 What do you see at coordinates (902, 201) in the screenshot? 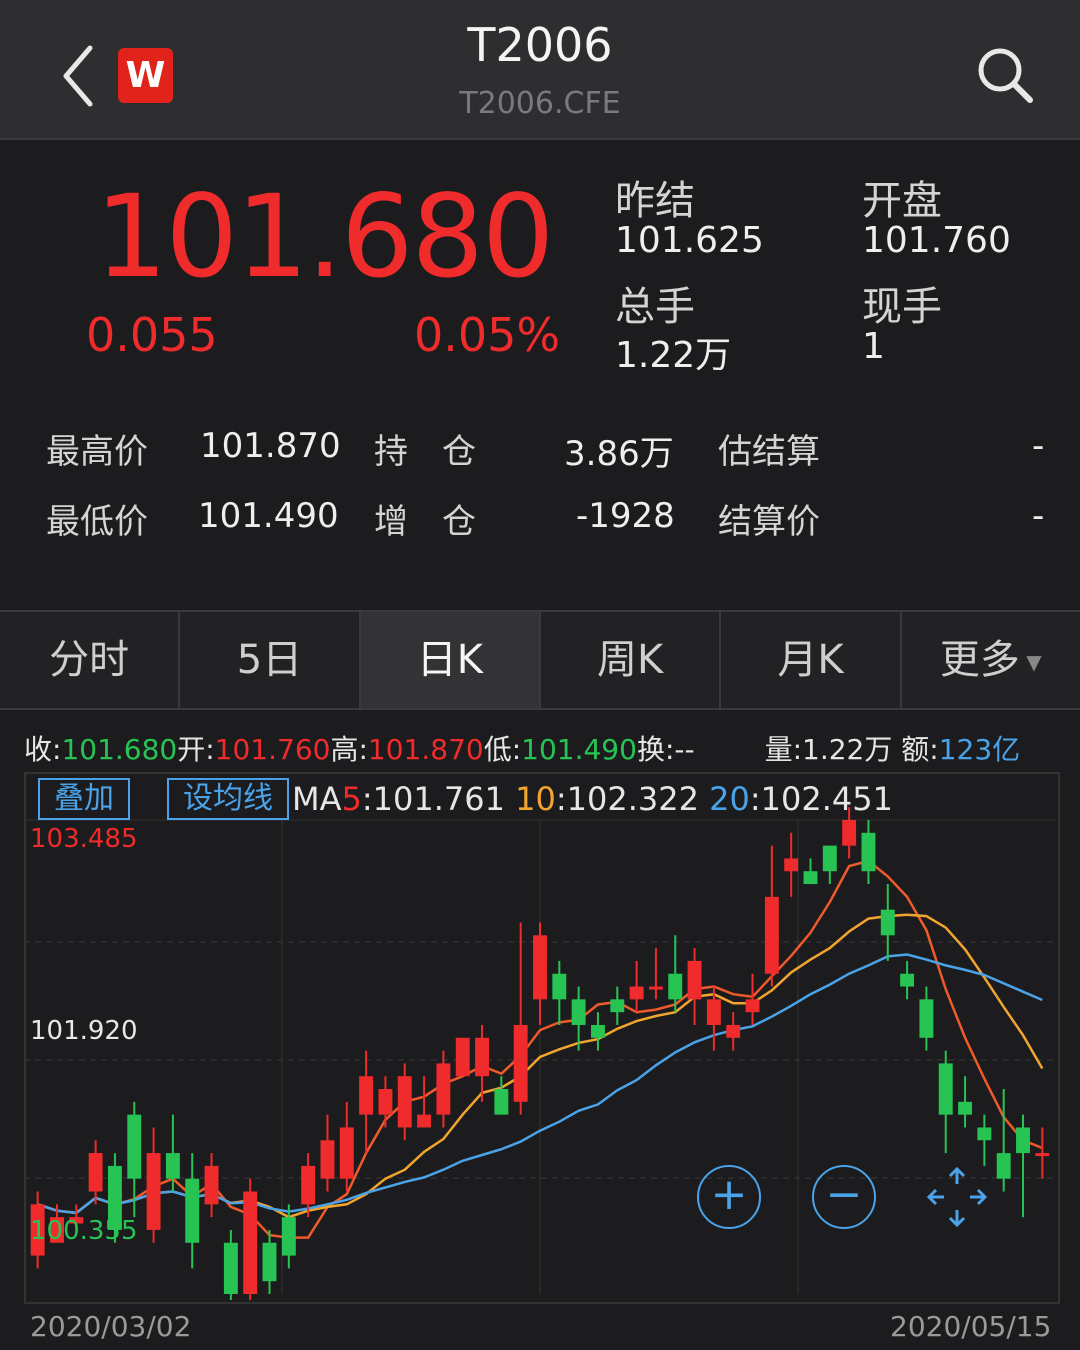
I see `open-label: 开盘` at bounding box center [902, 201].